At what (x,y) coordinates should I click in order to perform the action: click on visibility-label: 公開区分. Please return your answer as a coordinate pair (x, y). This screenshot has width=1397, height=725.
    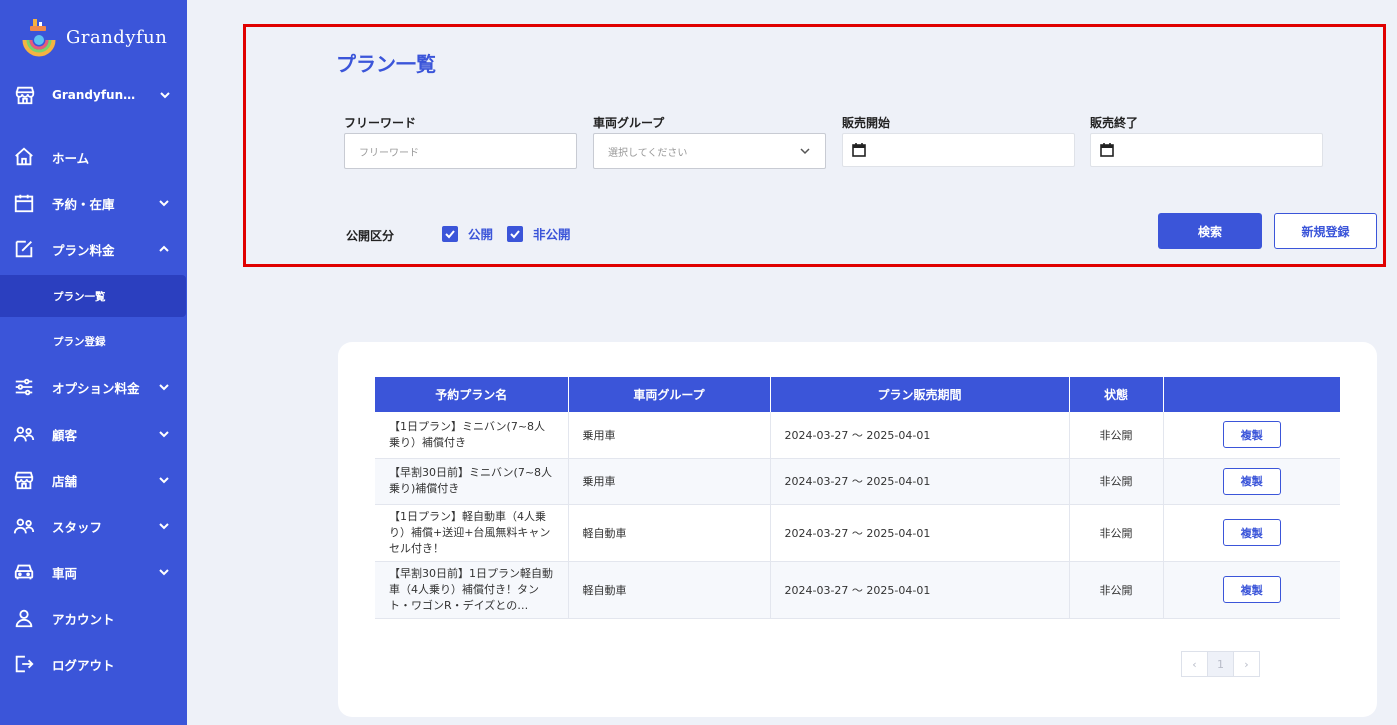
    Looking at the image, I should click on (370, 236).